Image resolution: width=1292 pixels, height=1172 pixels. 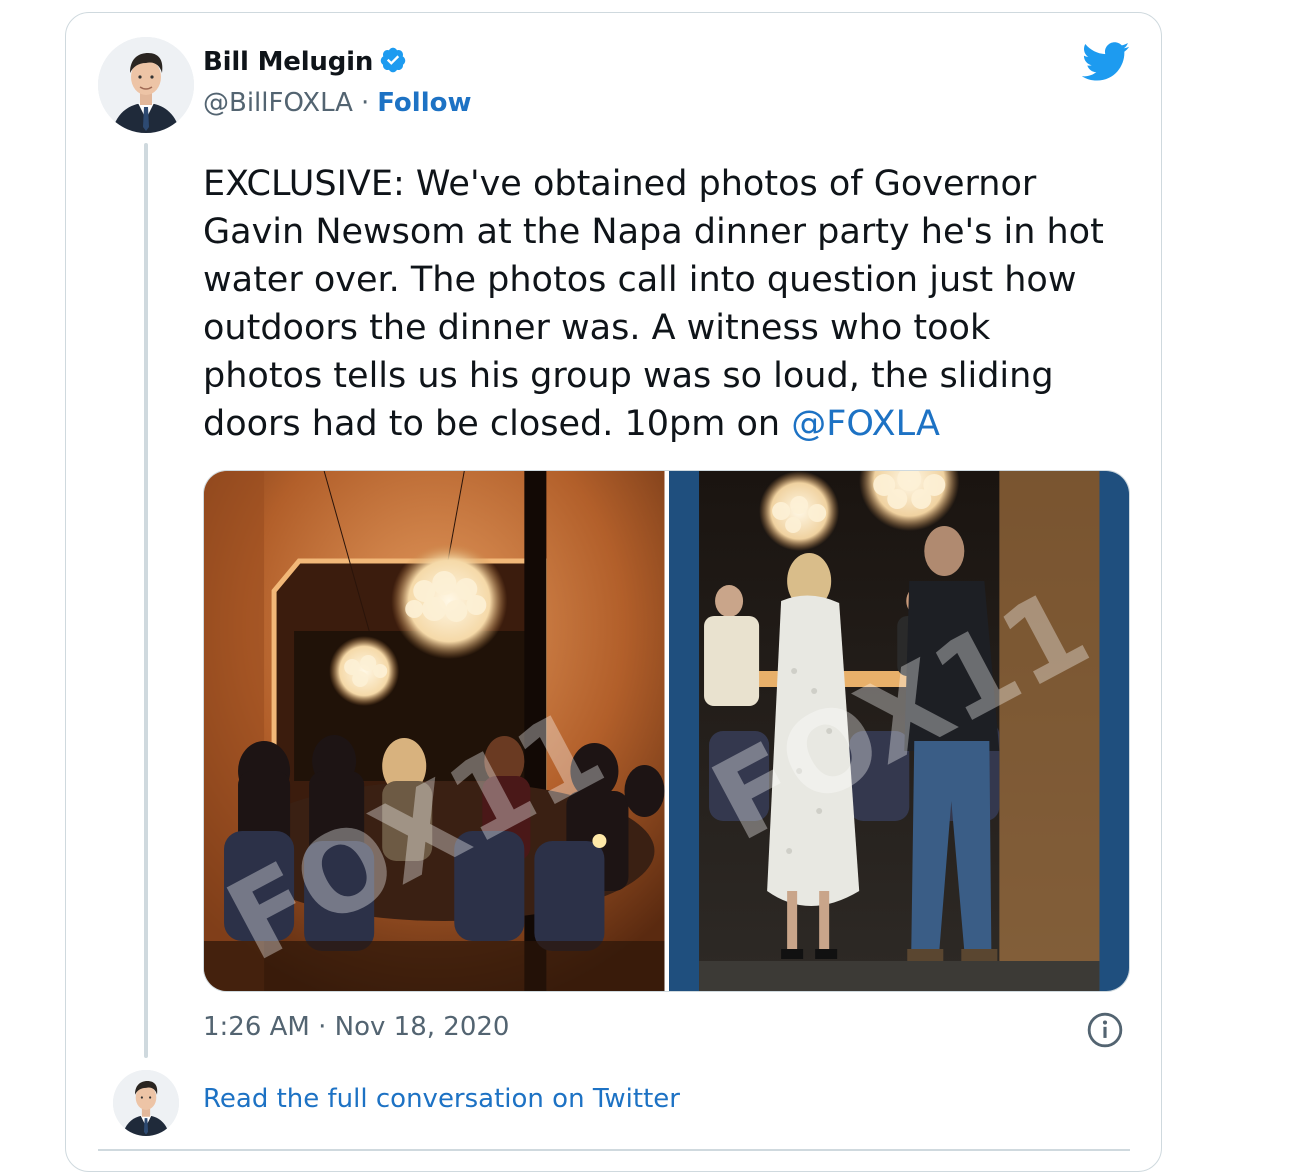 I want to click on bottom-divider, so click(x=614, y=1150).